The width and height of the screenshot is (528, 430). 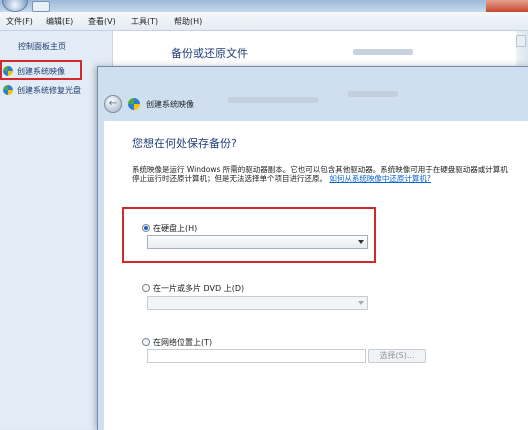 What do you see at coordinates (521, 41) in the screenshot?
I see `scroll-up-button` at bounding box center [521, 41].